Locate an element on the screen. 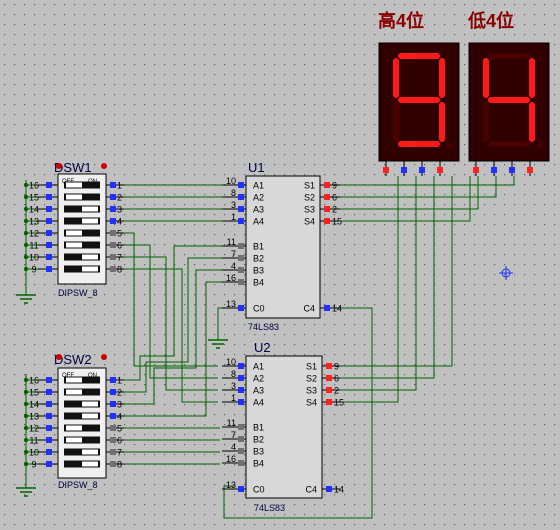 The width and height of the screenshot is (560, 530). pin-number: 10 is located at coordinates (231, 362).